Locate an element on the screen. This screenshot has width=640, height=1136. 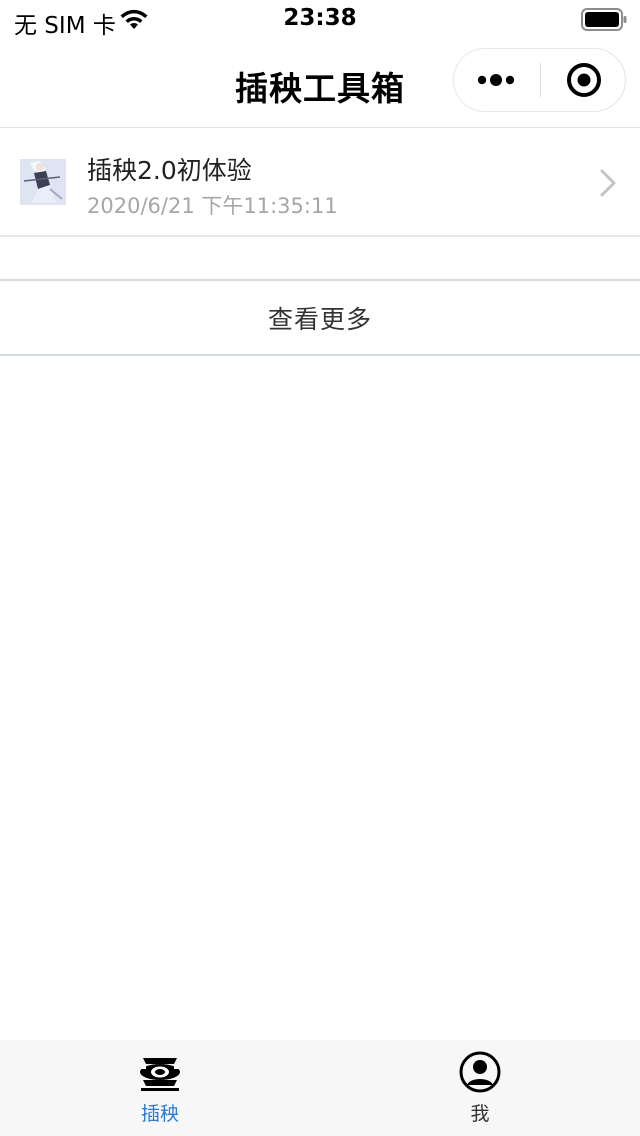
status-time: 23:38 is located at coordinates (320, 18).